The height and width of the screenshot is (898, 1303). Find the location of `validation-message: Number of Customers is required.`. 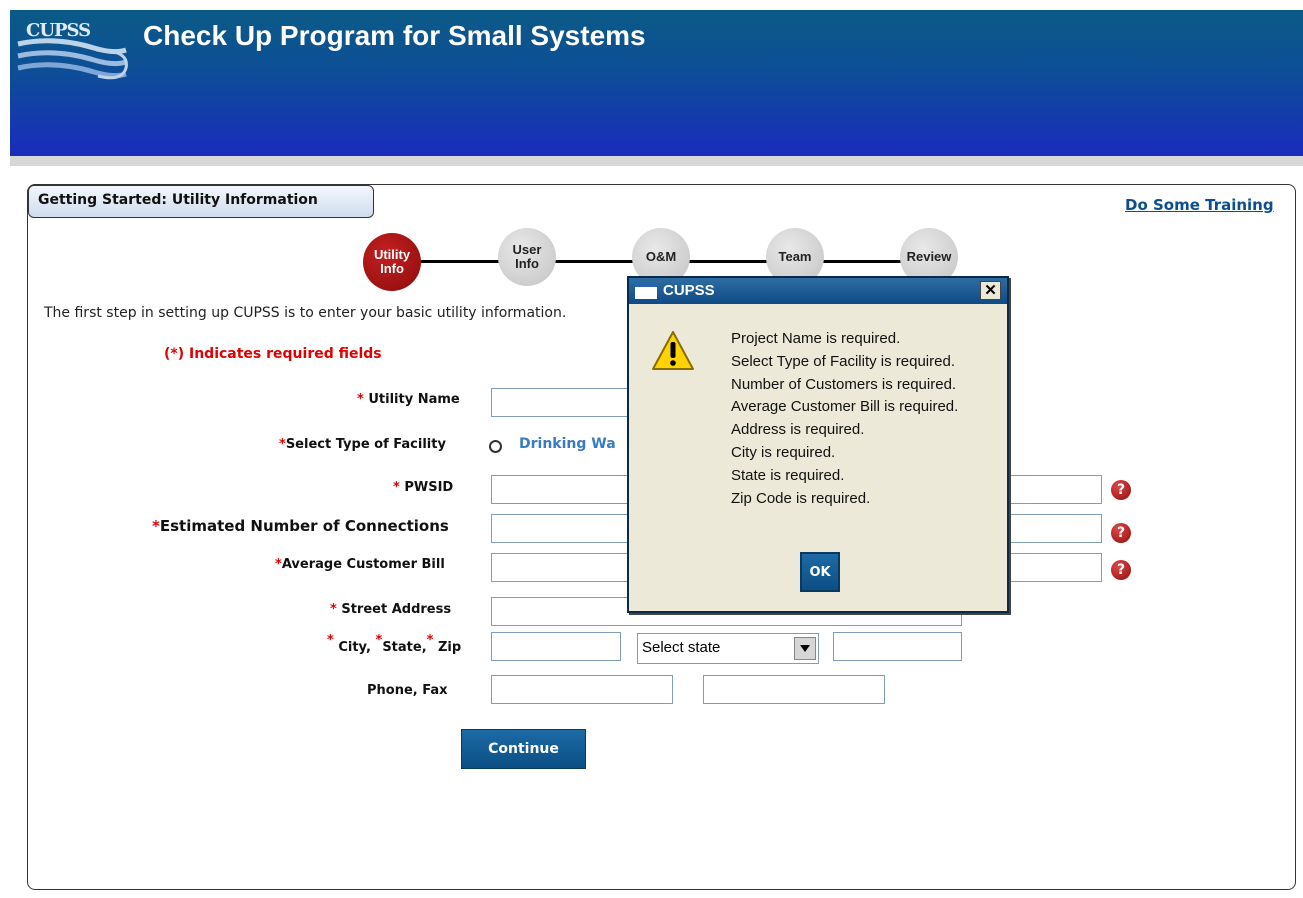

validation-message: Number of Customers is required. is located at coordinates (844, 384).